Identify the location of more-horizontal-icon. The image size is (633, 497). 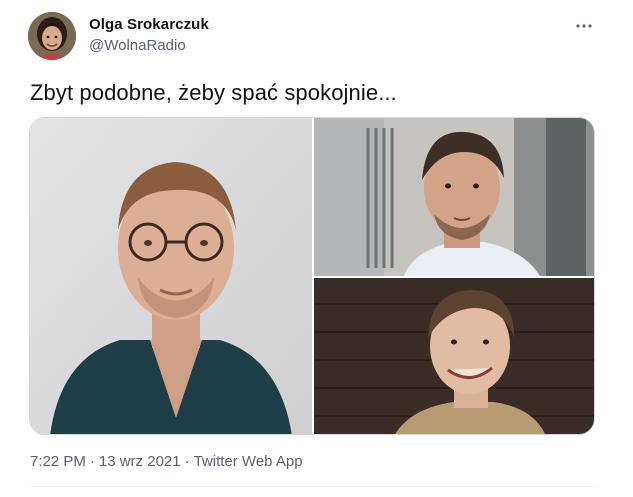
(584, 26).